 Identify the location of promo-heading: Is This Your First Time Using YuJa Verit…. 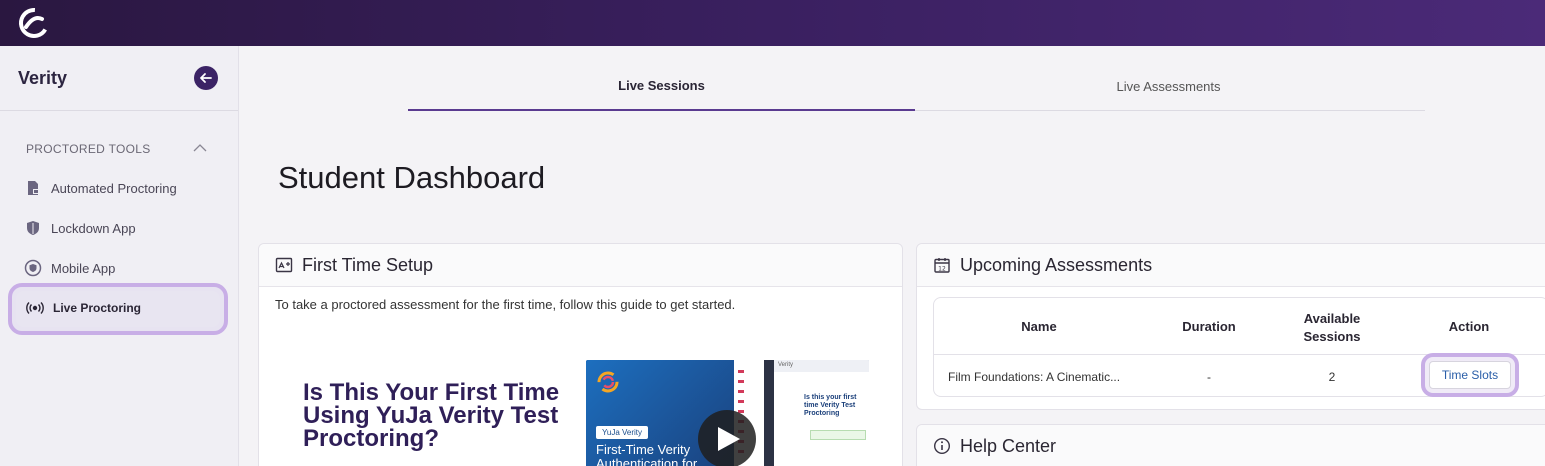
(431, 415).